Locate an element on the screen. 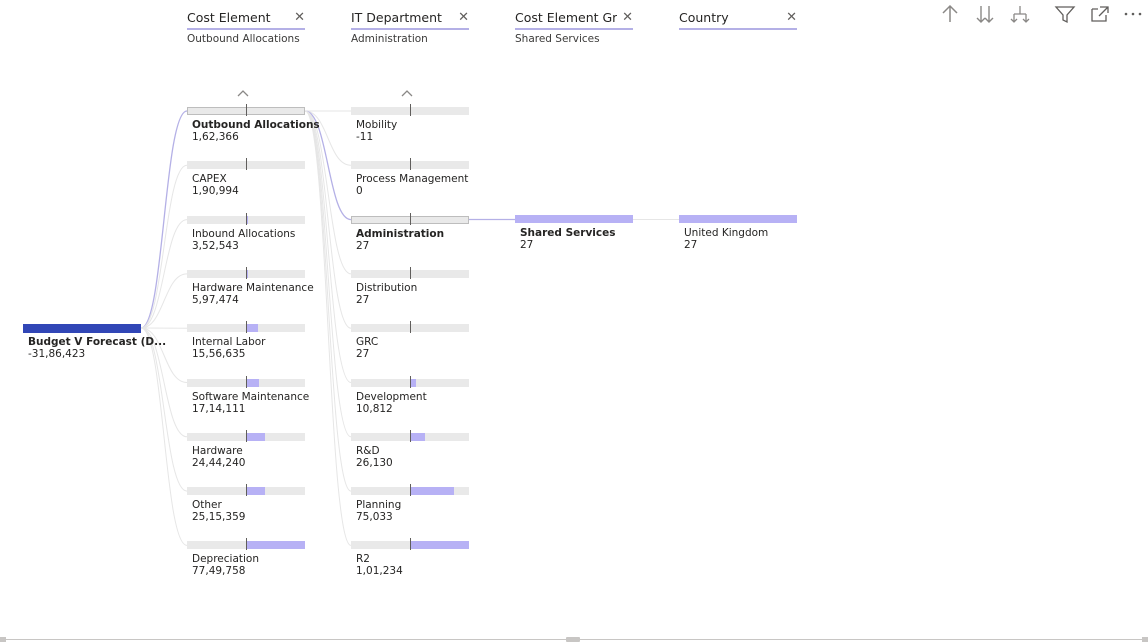 Image resolution: width=1148 pixels, height=643 pixels. node-label: Hardware is located at coordinates (217, 450).